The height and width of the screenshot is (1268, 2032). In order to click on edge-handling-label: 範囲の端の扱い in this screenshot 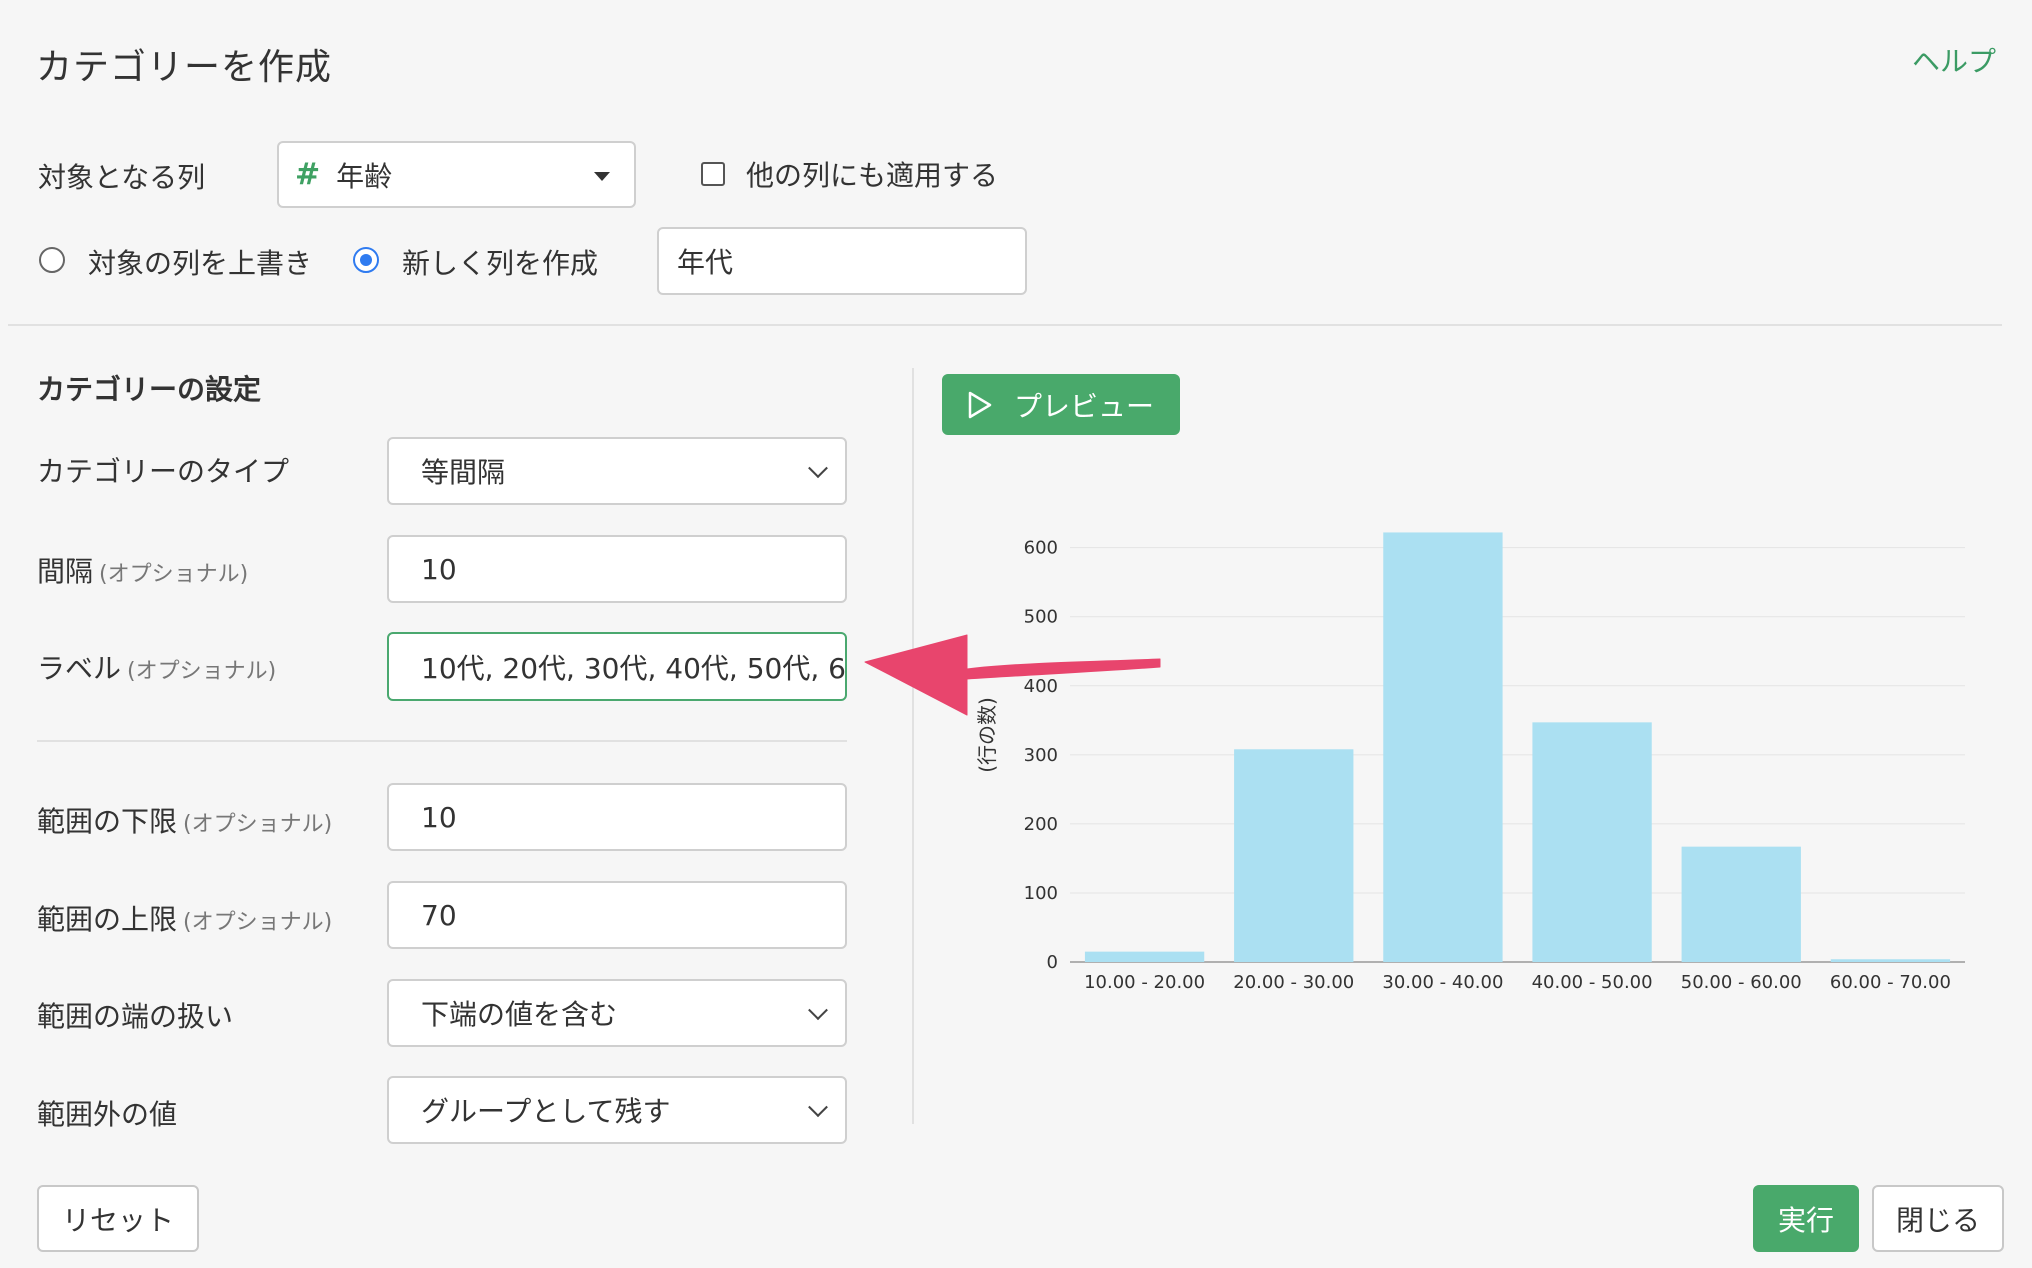, I will do `click(135, 1016)`.